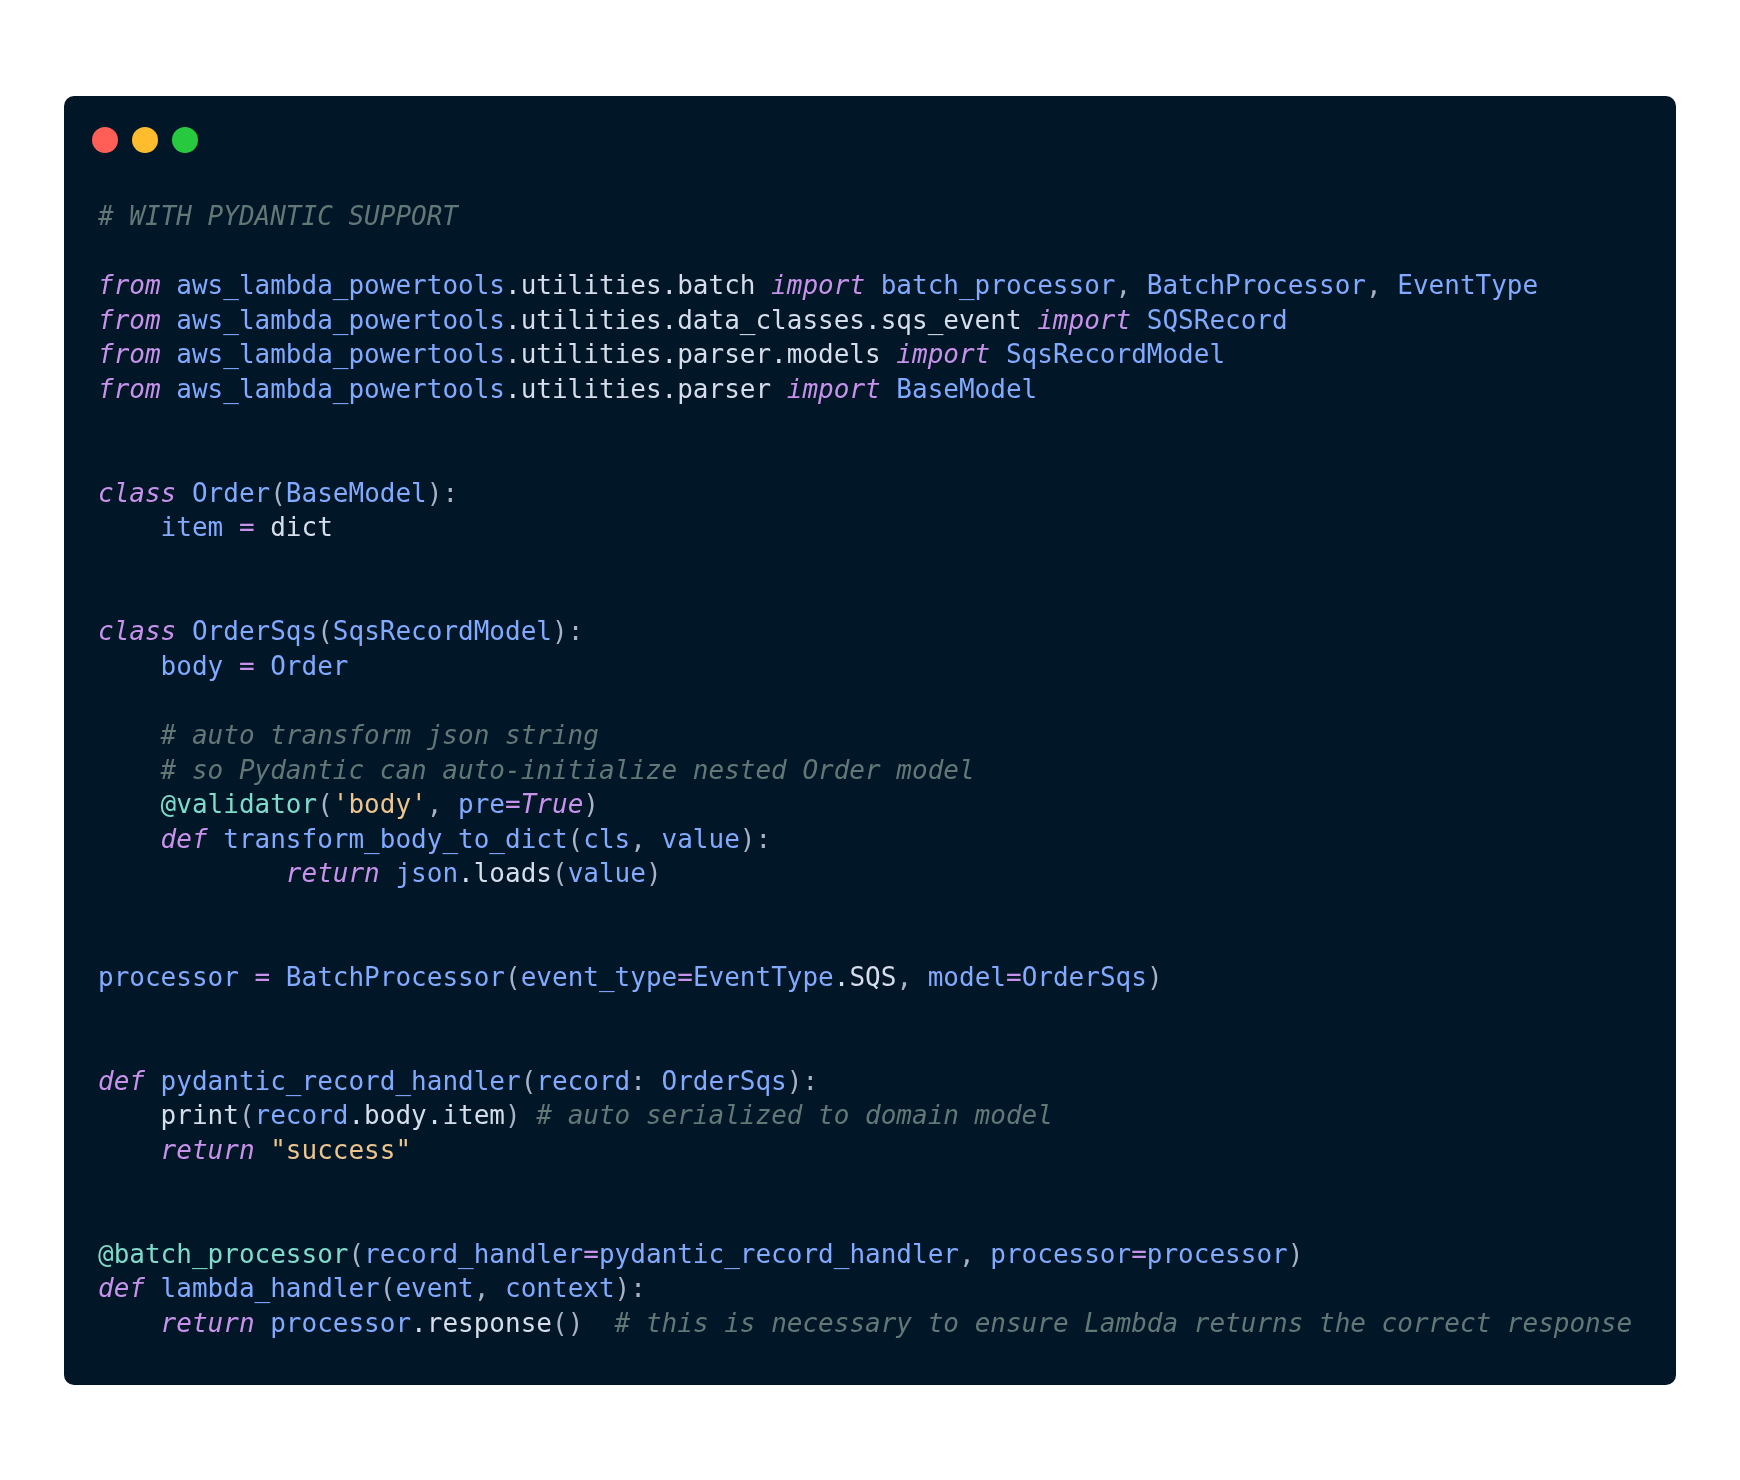 Image resolution: width=1740 pixels, height=1480 pixels. What do you see at coordinates (693, 319) in the screenshot?
I see `code-line: from aws_lambda_powertools.utilities.data_classes.sqs_event import SQSRecord` at bounding box center [693, 319].